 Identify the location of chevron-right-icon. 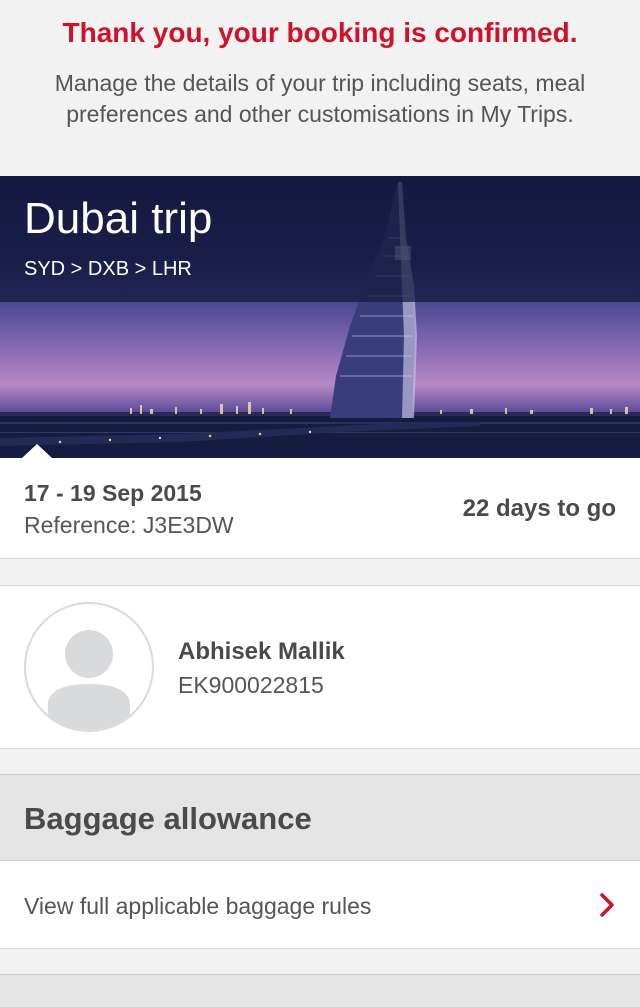
(607, 905).